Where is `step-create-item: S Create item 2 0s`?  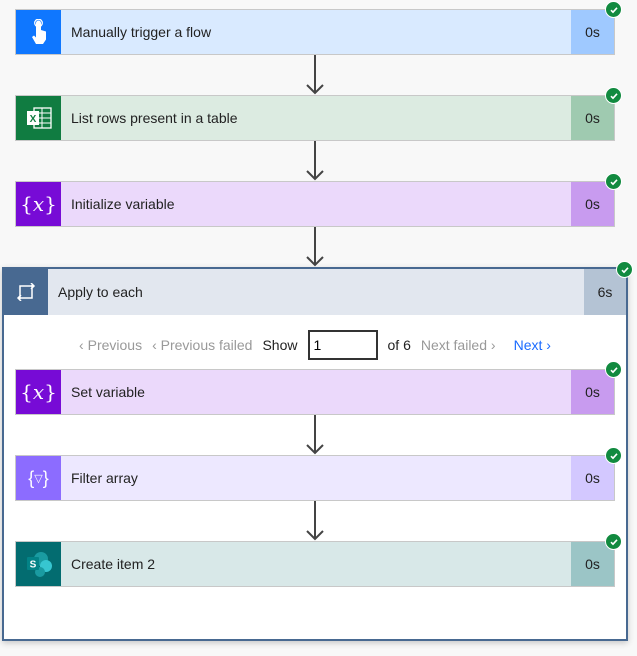 step-create-item: S Create item 2 0s is located at coordinates (315, 564).